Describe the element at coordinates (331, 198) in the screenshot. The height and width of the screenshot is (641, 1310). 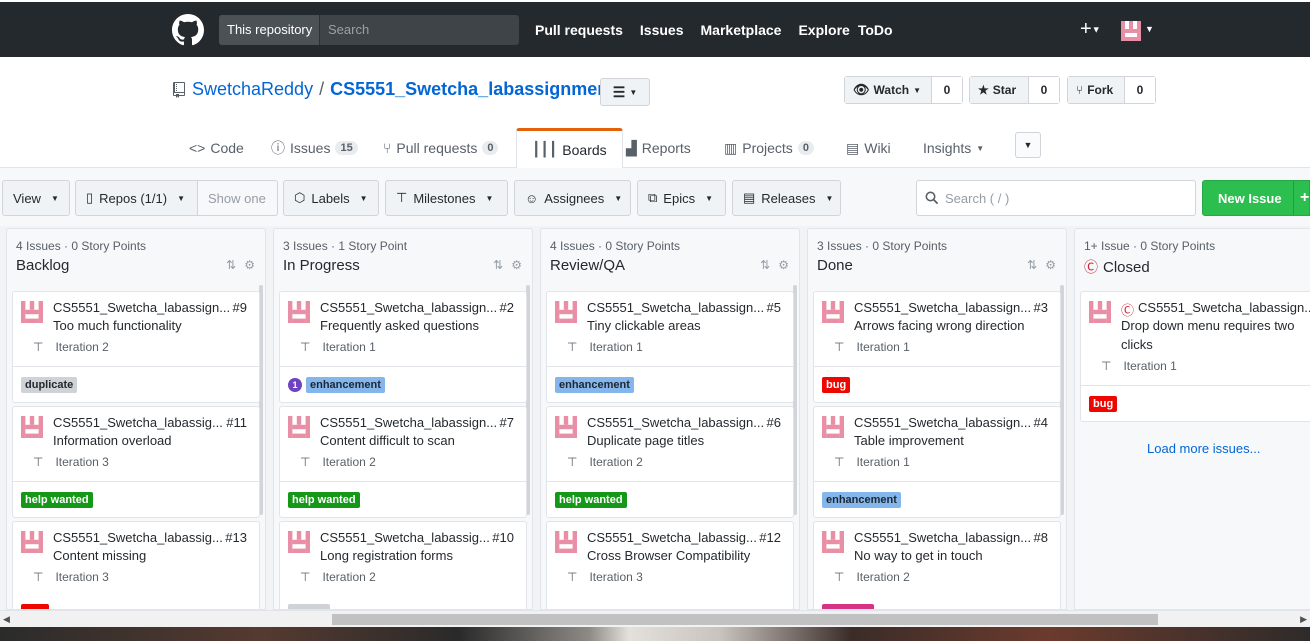
I see `labels-dropdown: ⬡ Labels ▼` at that location.